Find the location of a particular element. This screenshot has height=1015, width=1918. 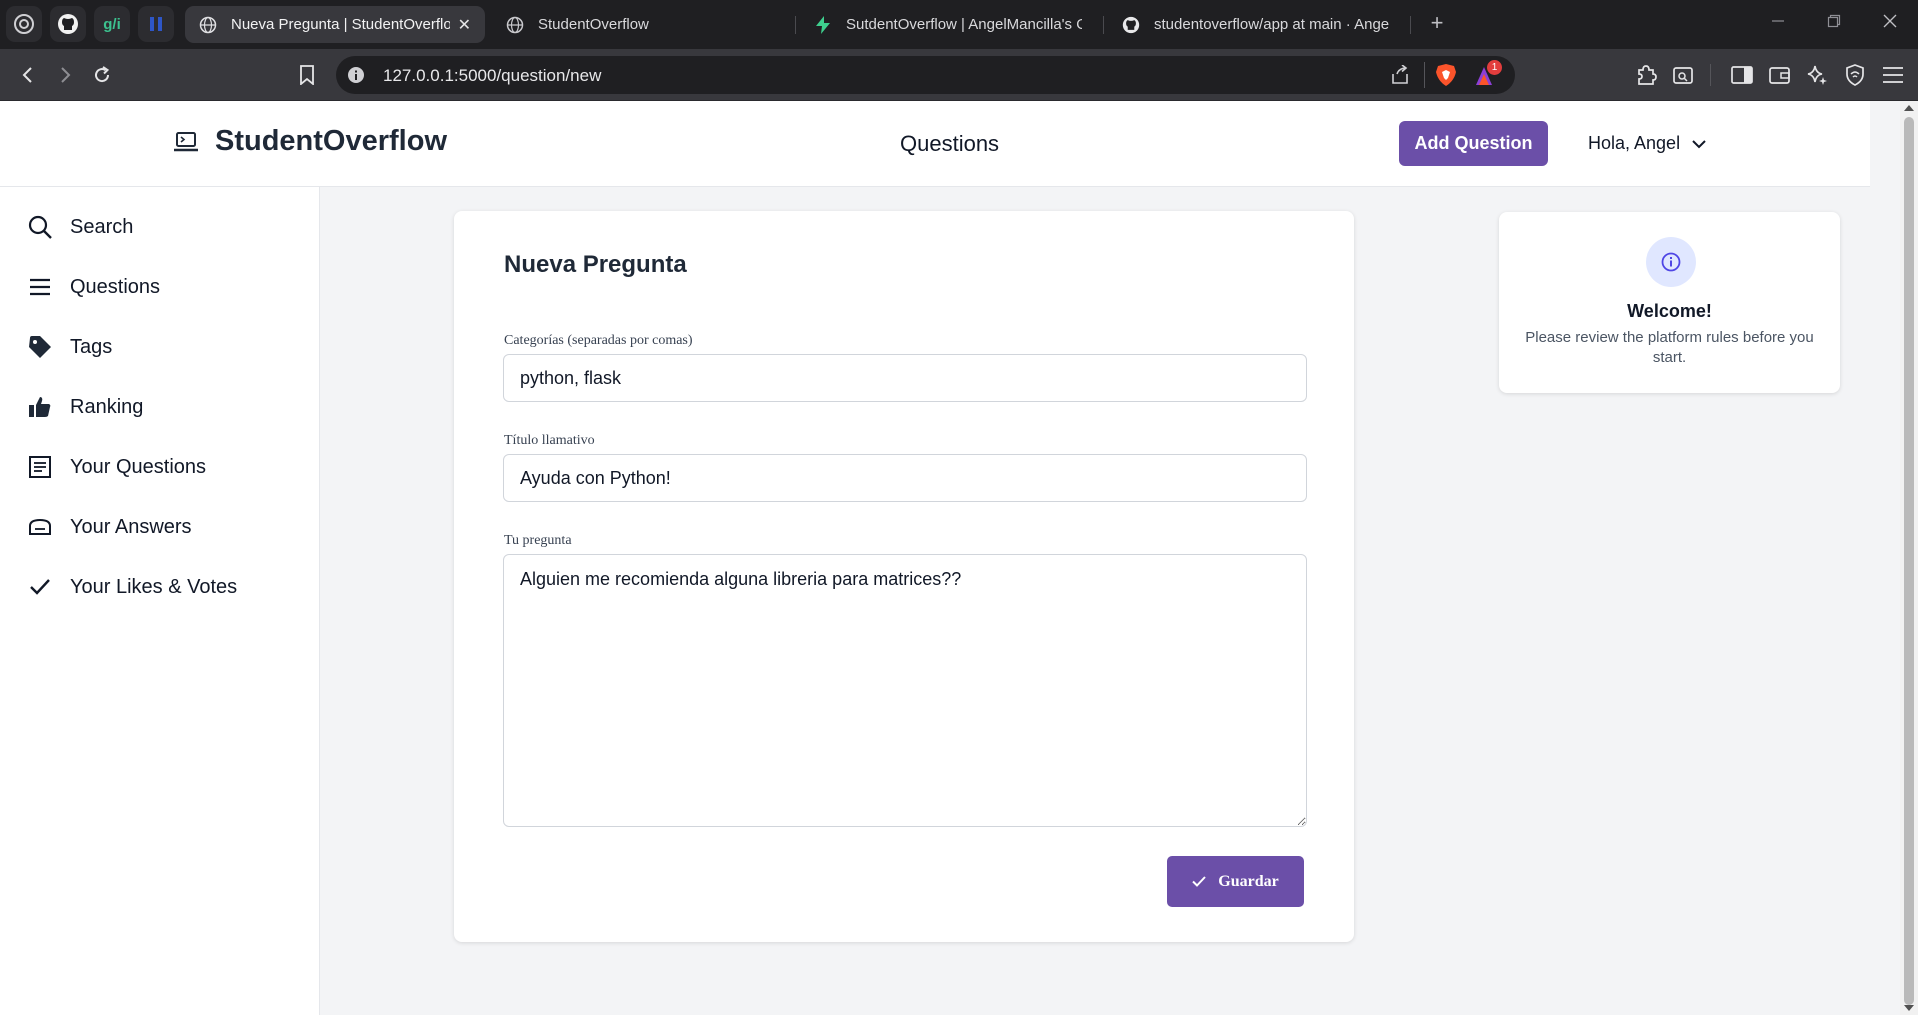

tab-nueva-pregunta: Nueva Pregunta | StudentOverflow ✕ is located at coordinates (335, 24).